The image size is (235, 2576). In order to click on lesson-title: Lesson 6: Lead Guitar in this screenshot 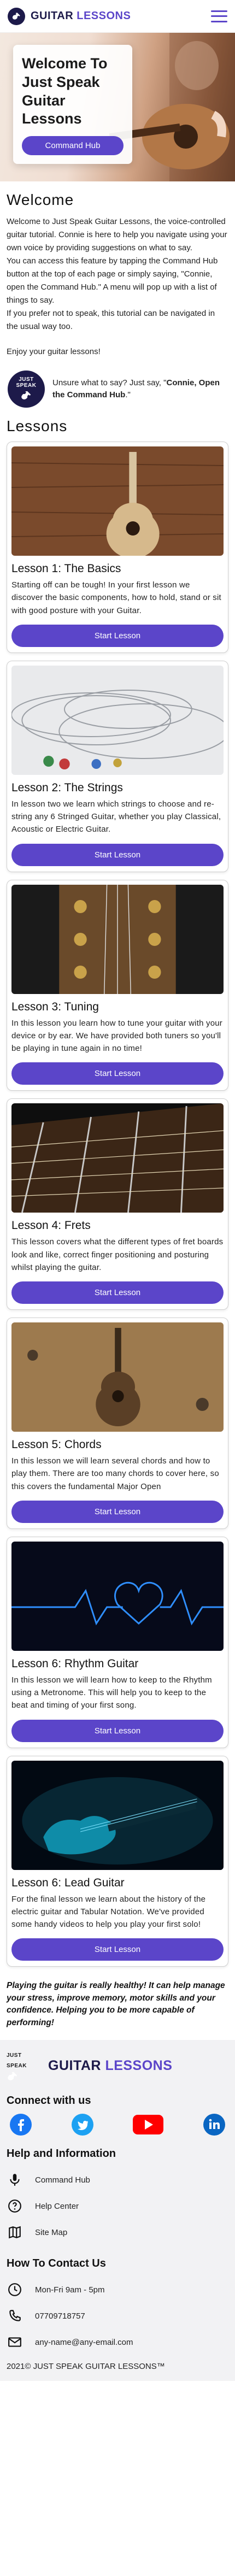, I will do `click(68, 1883)`.